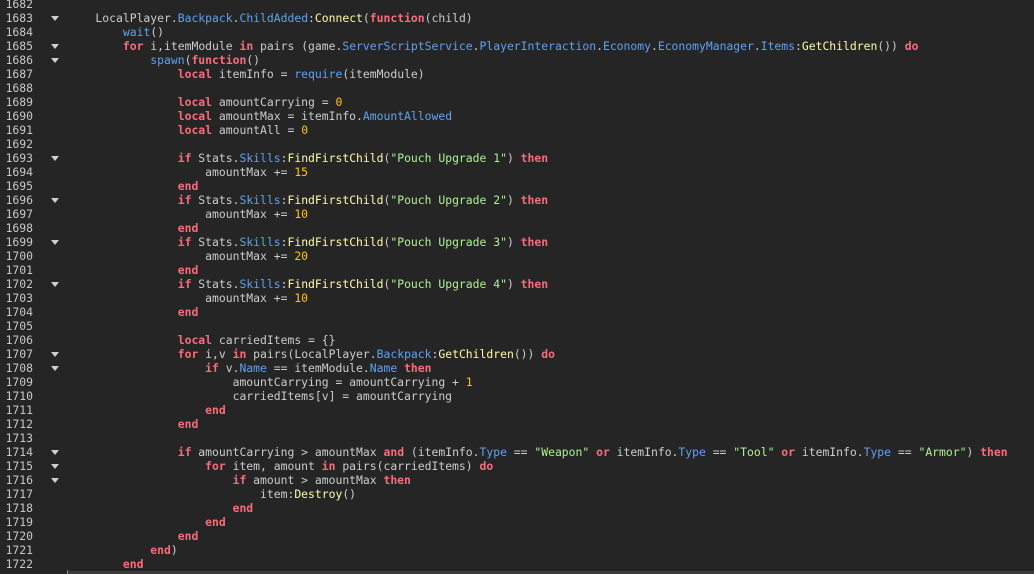 The height and width of the screenshot is (574, 1034). I want to click on code-text: (itemInfo., so click(442, 452).